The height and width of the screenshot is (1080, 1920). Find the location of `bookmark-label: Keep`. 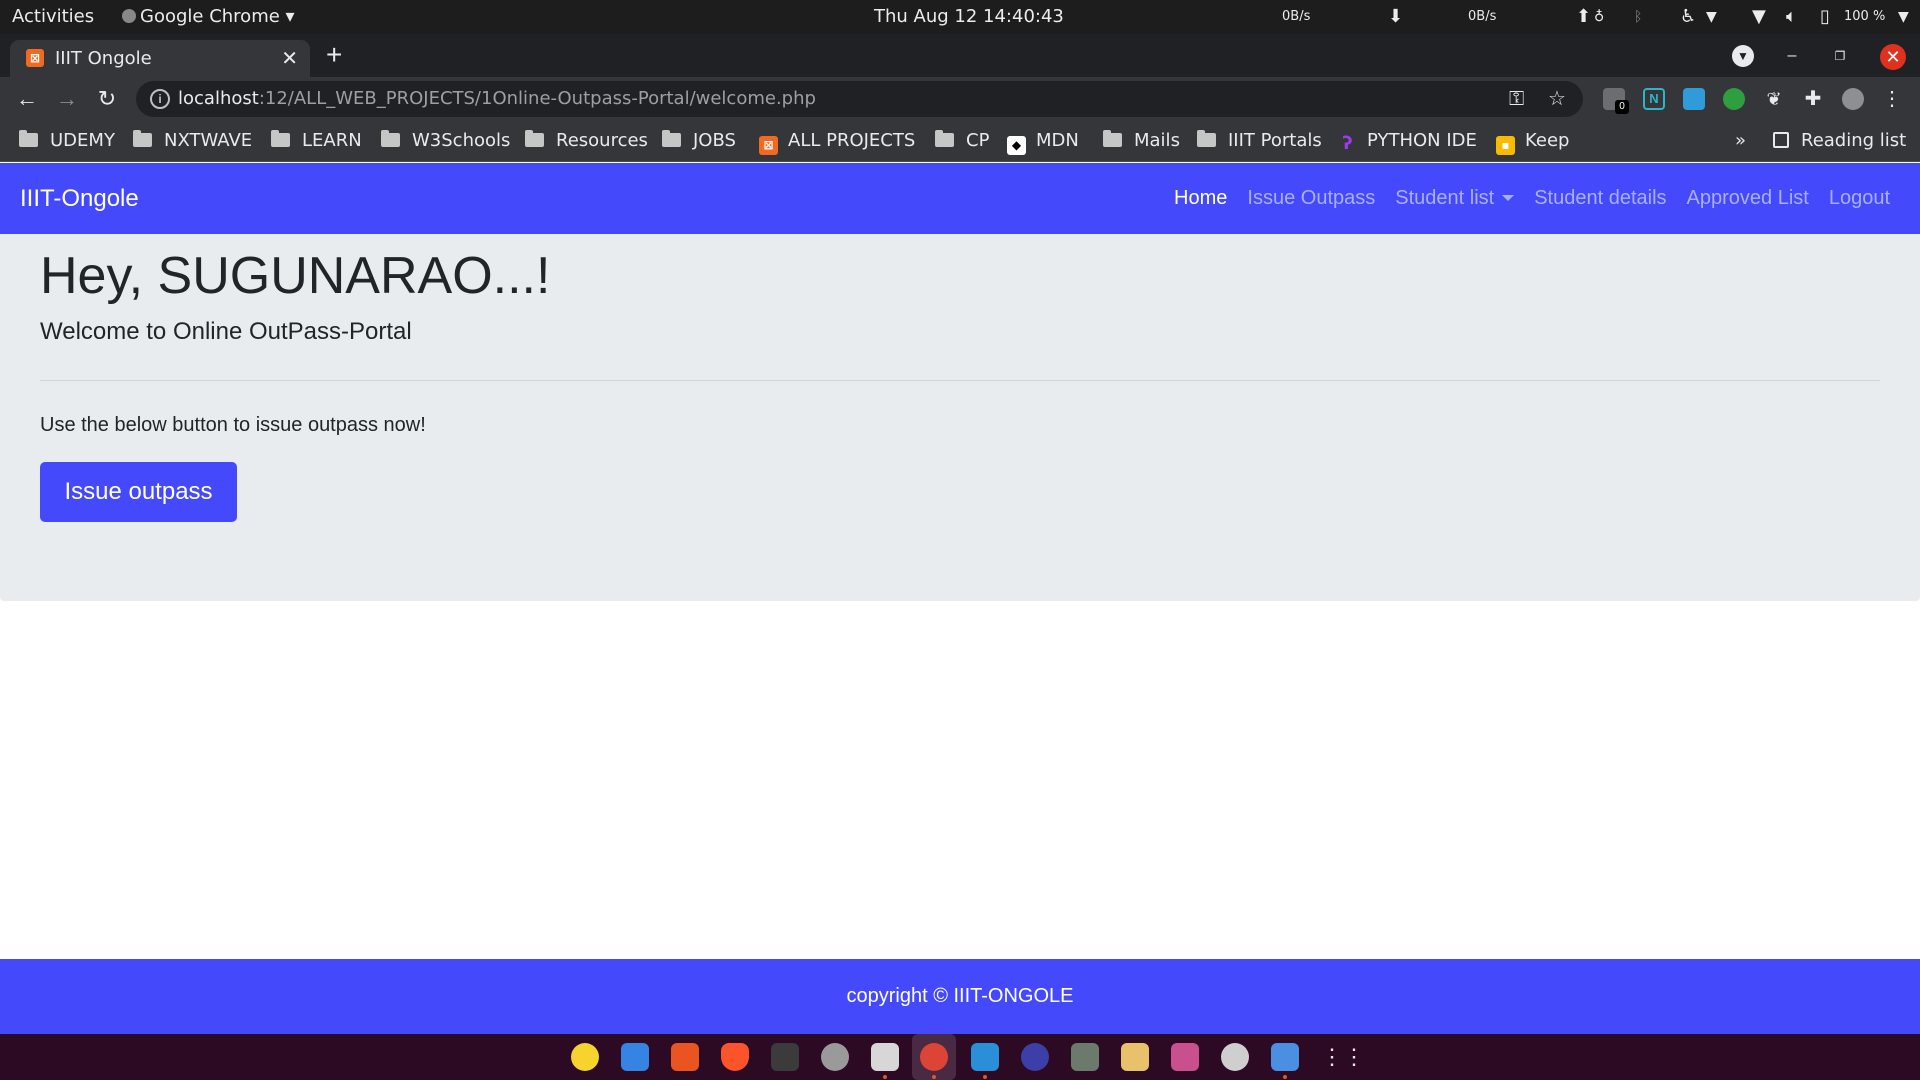

bookmark-label: Keep is located at coordinates (1547, 140).